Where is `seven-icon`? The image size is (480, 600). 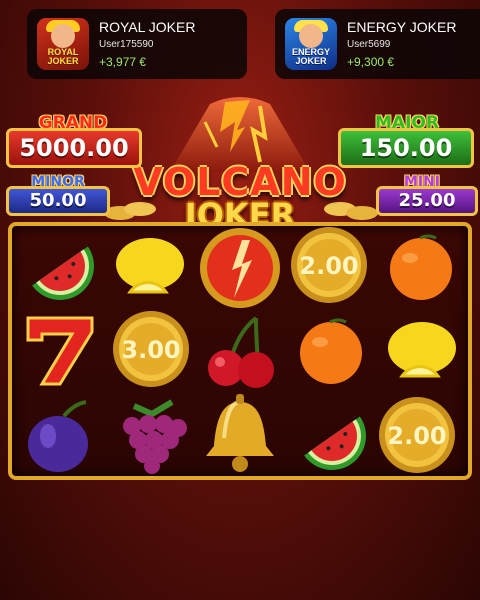 seven-icon is located at coordinates (60, 351).